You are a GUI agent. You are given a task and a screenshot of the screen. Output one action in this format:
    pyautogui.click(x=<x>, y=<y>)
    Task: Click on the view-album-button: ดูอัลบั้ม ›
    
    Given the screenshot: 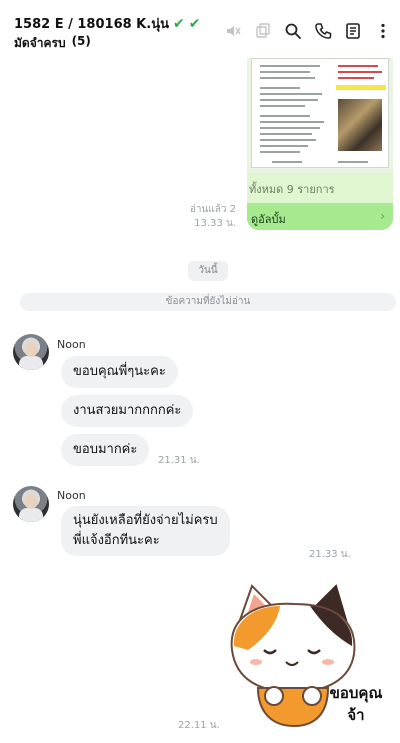 What is the action you would take?
    pyautogui.click(x=320, y=216)
    